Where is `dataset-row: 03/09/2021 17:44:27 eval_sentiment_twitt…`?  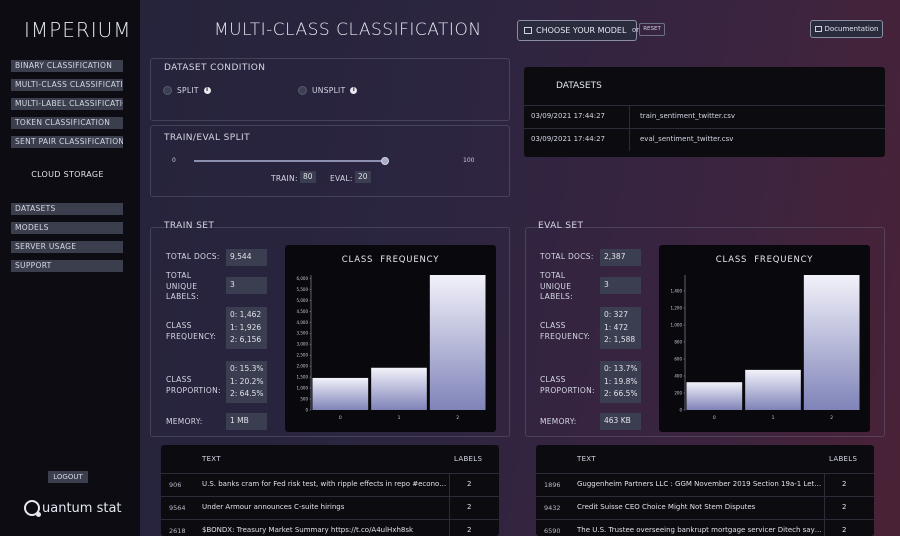
dataset-row: 03/09/2021 17:44:27 eval_sentiment_twitt… is located at coordinates (704, 139).